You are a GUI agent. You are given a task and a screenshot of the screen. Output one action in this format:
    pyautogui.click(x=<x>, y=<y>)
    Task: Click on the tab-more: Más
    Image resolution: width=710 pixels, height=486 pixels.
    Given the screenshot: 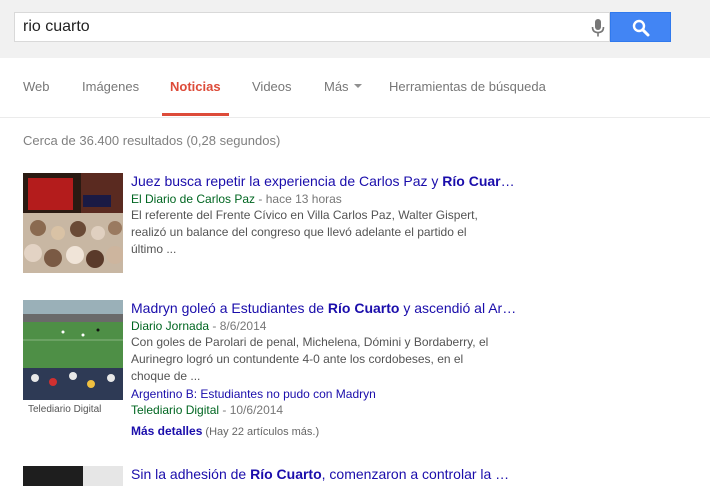 What is the action you would take?
    pyautogui.click(x=343, y=86)
    